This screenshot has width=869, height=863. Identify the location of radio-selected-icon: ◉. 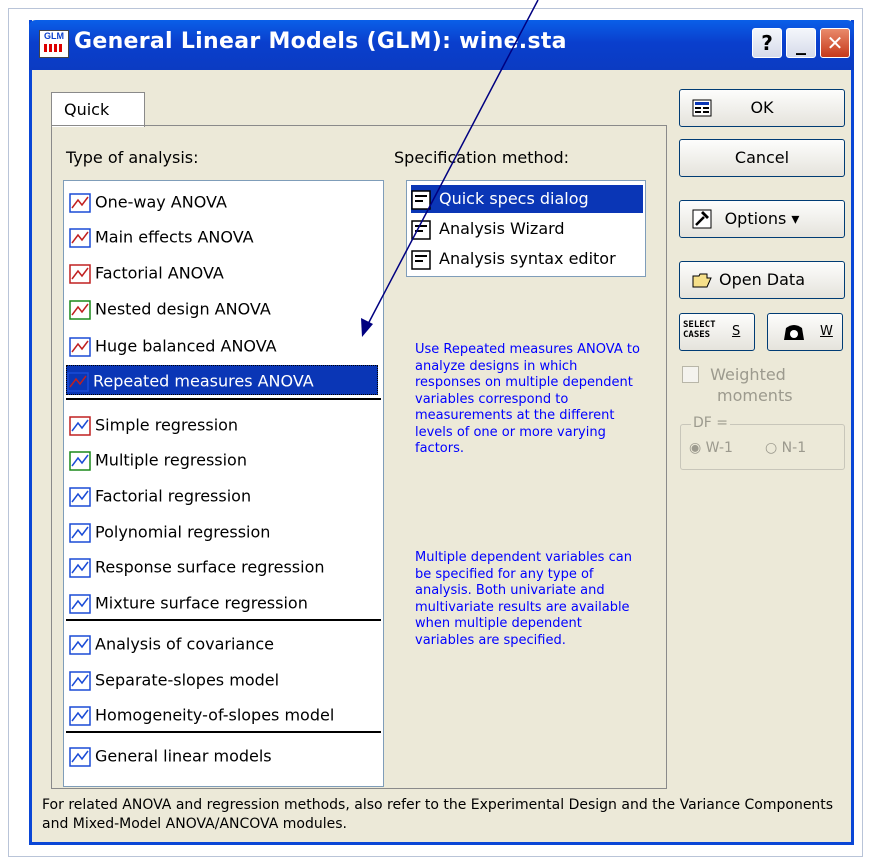
(695, 448).